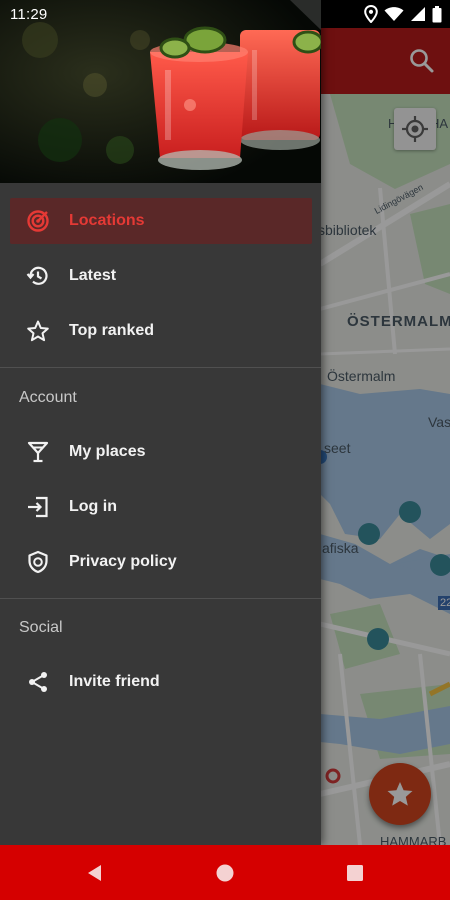 This screenshot has height=900, width=450. What do you see at coordinates (38, 562) in the screenshot?
I see `shield-icon` at bounding box center [38, 562].